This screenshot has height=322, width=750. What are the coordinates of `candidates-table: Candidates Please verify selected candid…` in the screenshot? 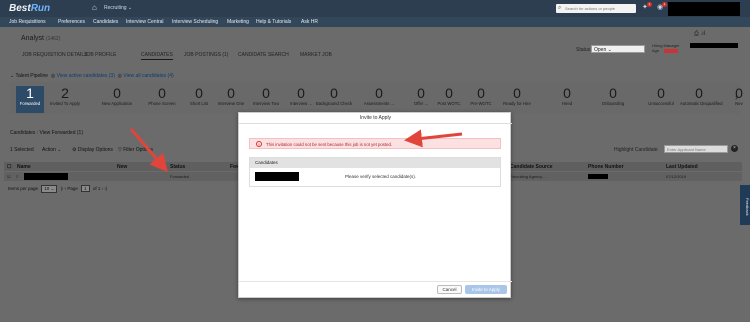 It's located at (375, 172).